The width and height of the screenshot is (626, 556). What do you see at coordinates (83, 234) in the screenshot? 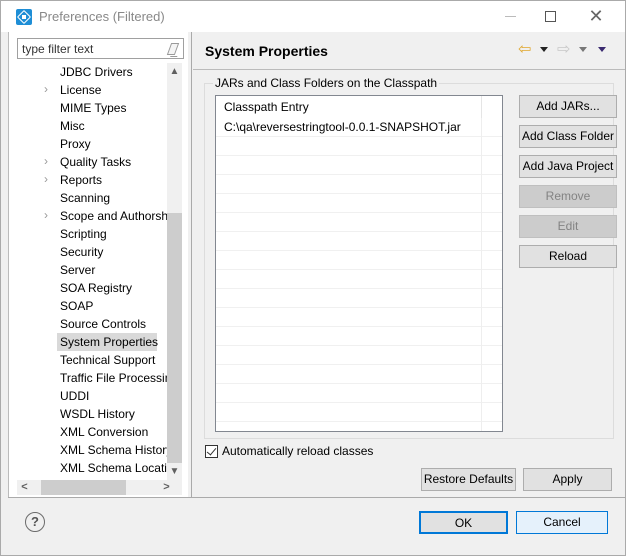
I see `tree-item-label: Scripting` at bounding box center [83, 234].